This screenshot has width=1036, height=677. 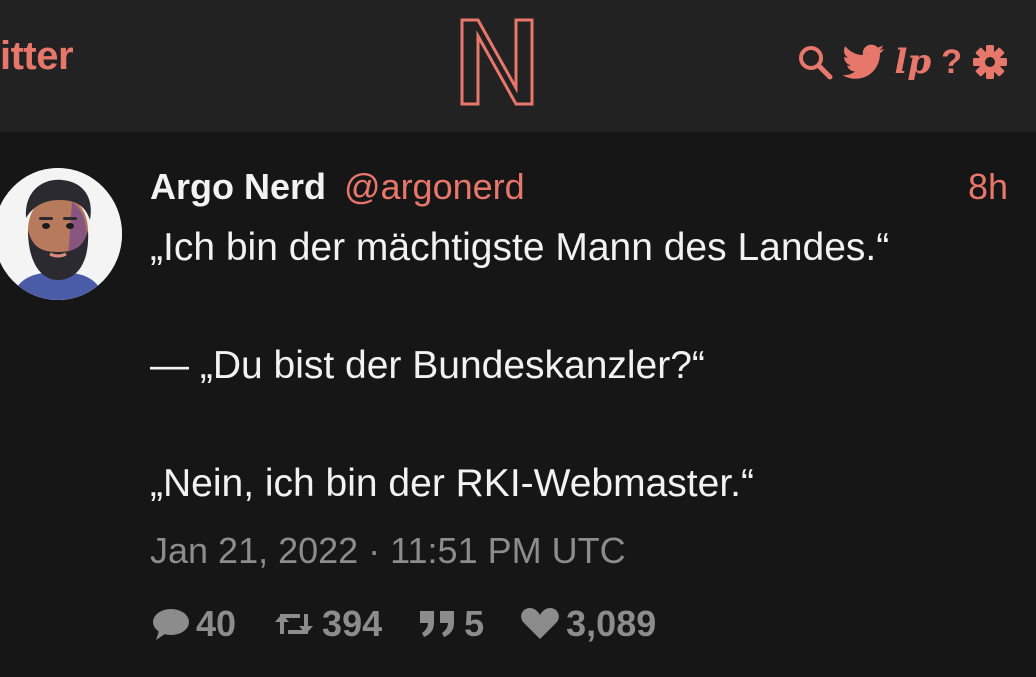 I want to click on nav-icons: lp ?, so click(x=902, y=62).